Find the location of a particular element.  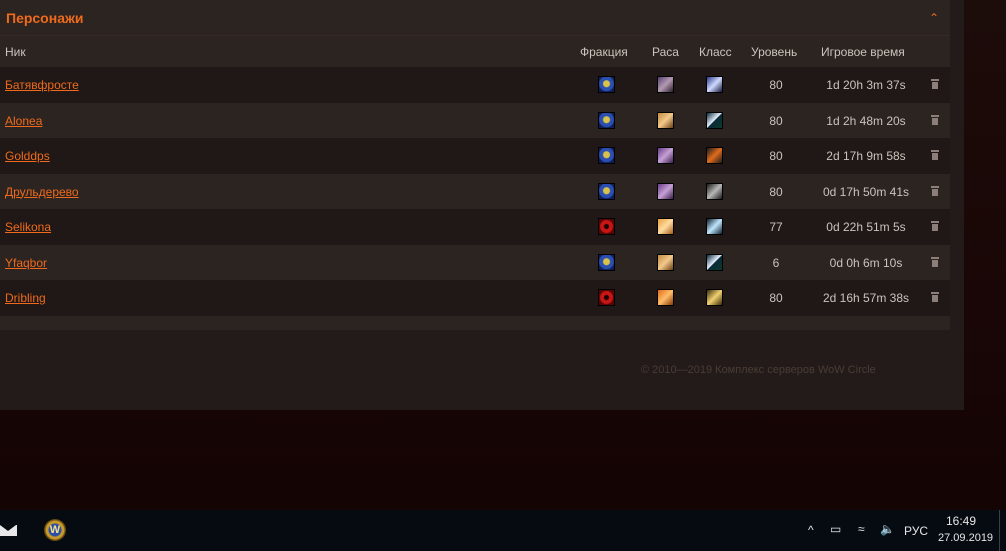

chevron-up-icon: ⌃ is located at coordinates (934, 18).